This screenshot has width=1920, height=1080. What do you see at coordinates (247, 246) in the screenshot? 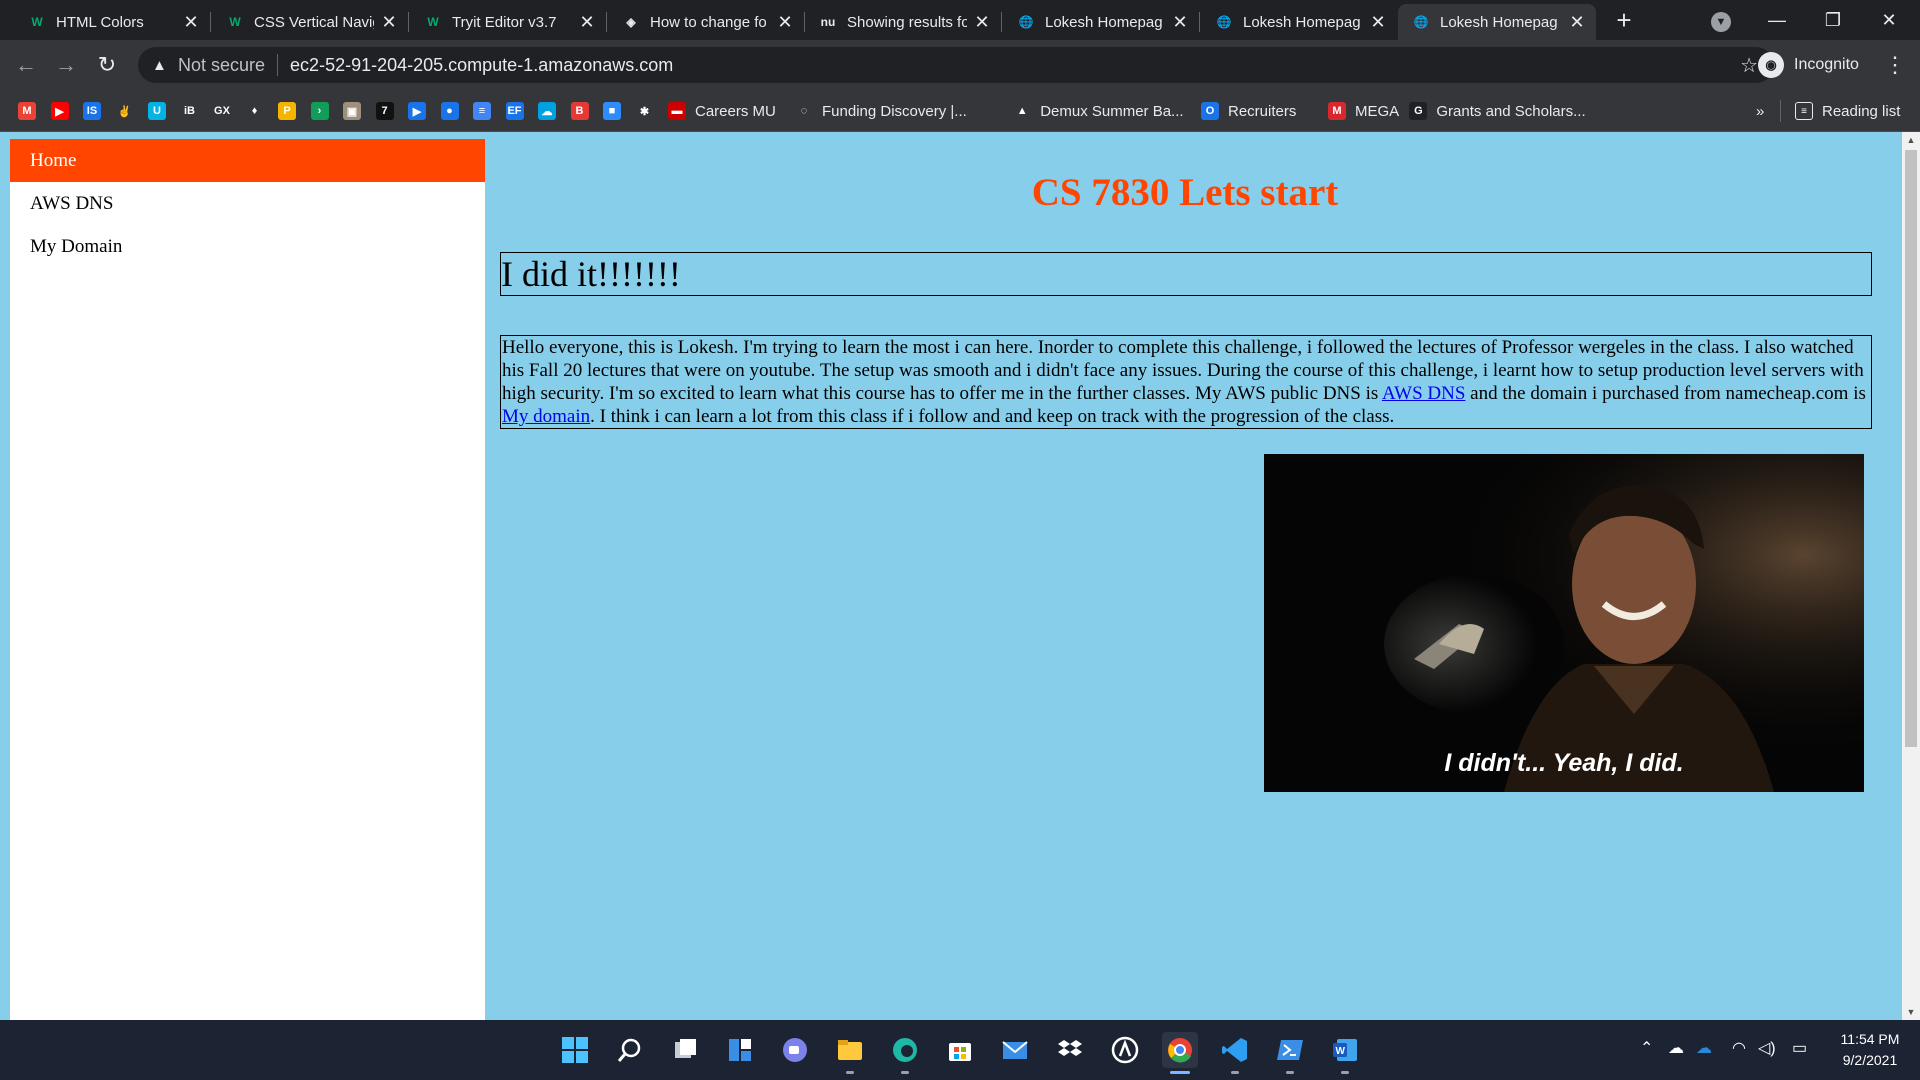
I see `nav-item-my-domain: My Domain` at bounding box center [247, 246].